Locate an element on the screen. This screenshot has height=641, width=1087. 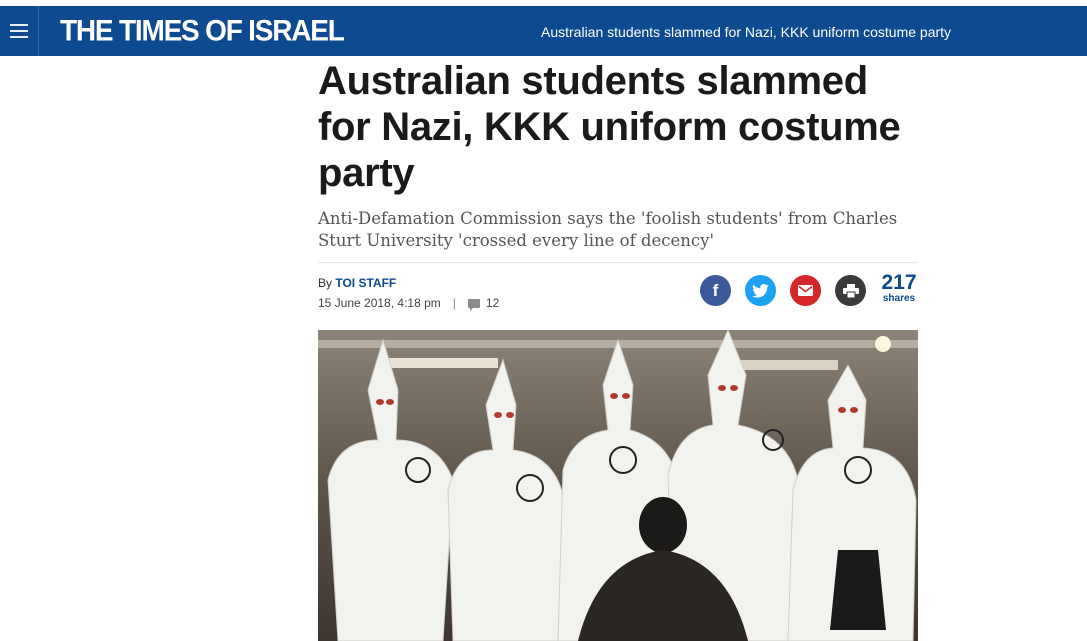
share-count-label: shares is located at coordinates (899, 298).